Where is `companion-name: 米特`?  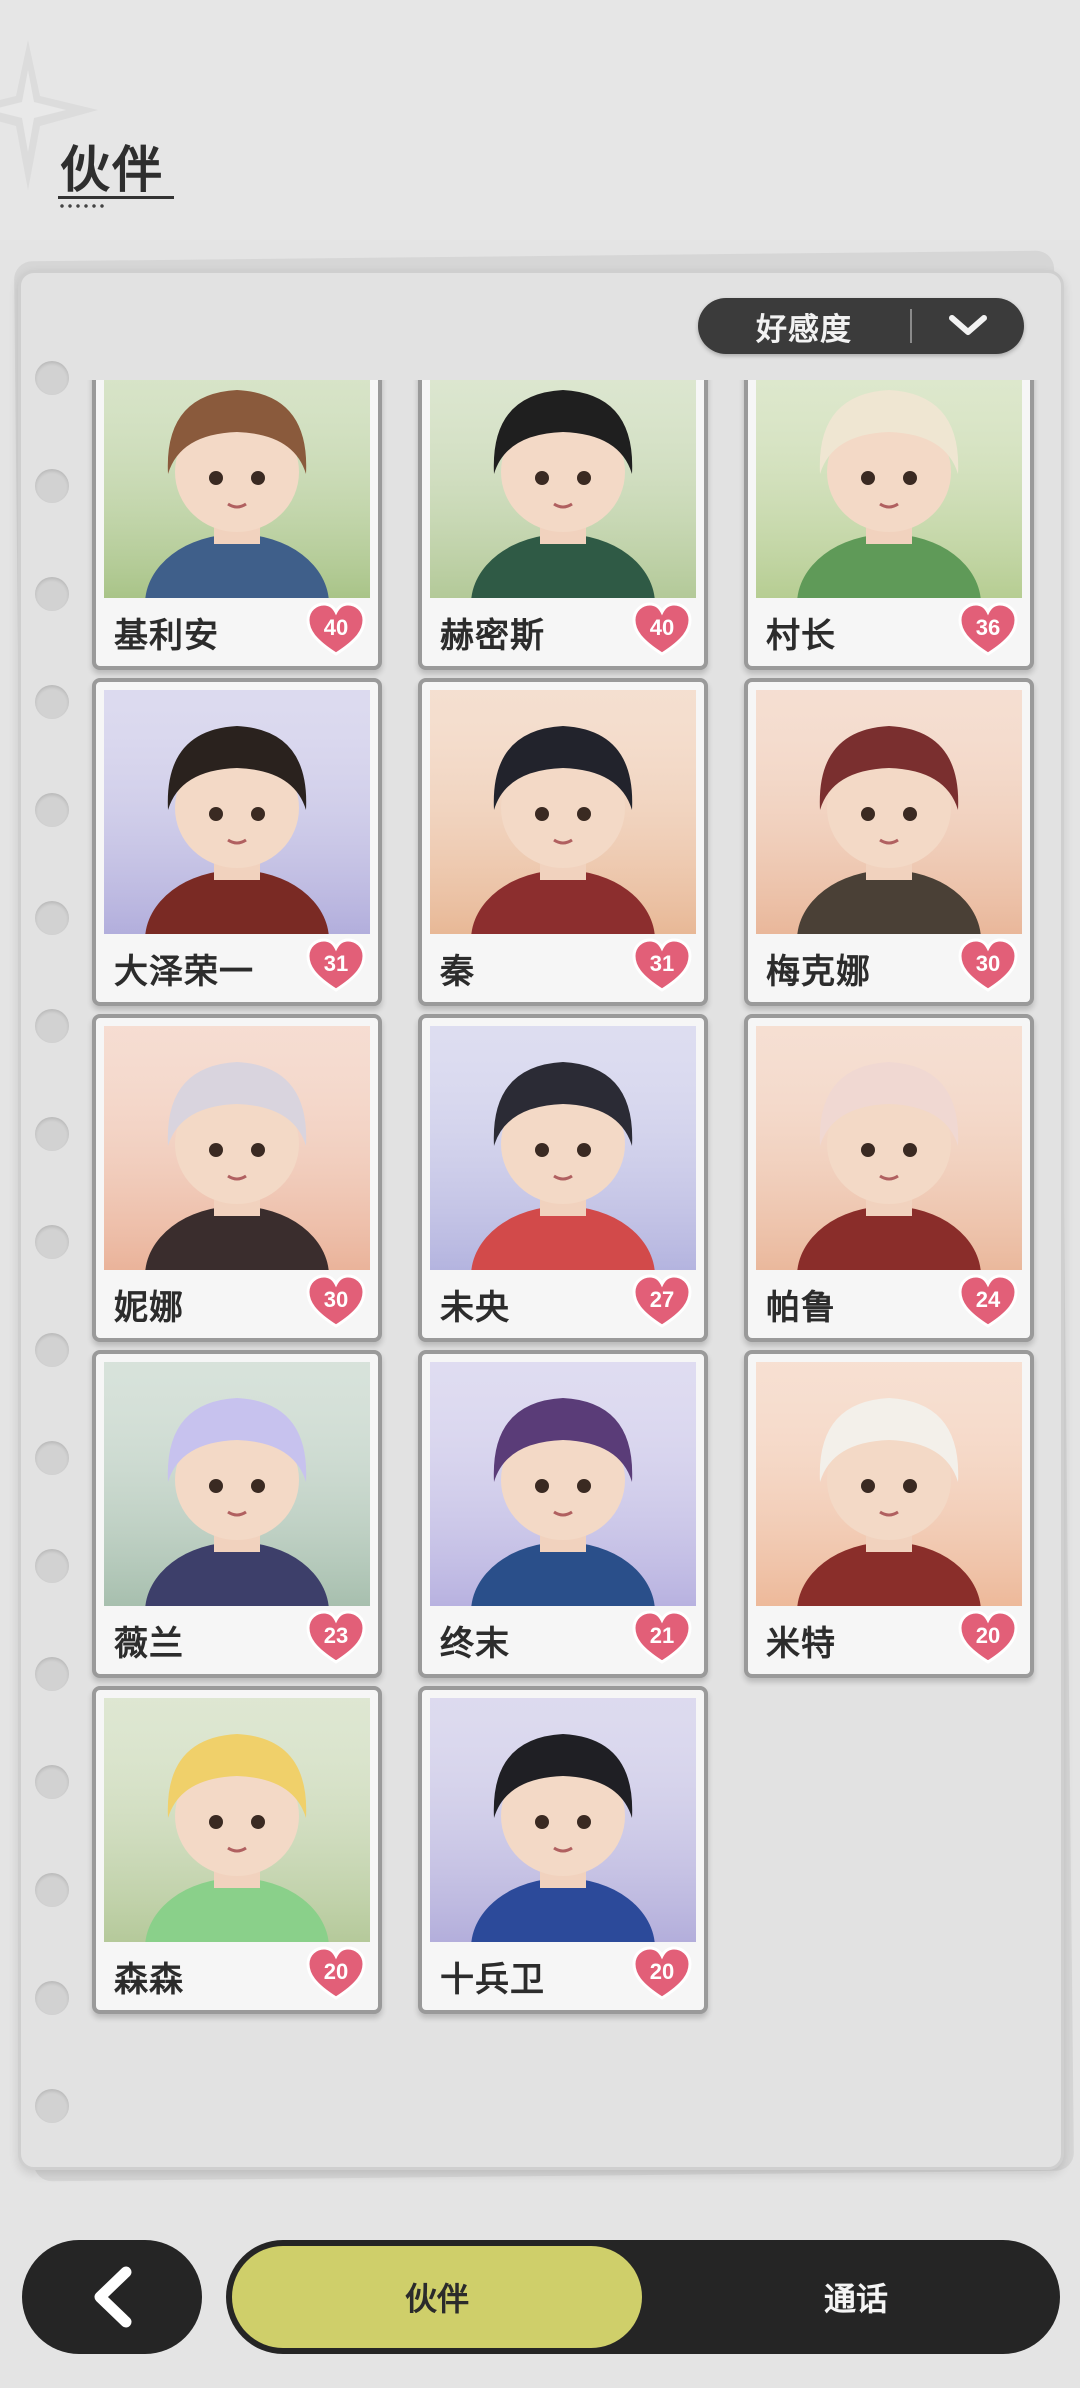 companion-name: 米特 is located at coordinates (801, 1644).